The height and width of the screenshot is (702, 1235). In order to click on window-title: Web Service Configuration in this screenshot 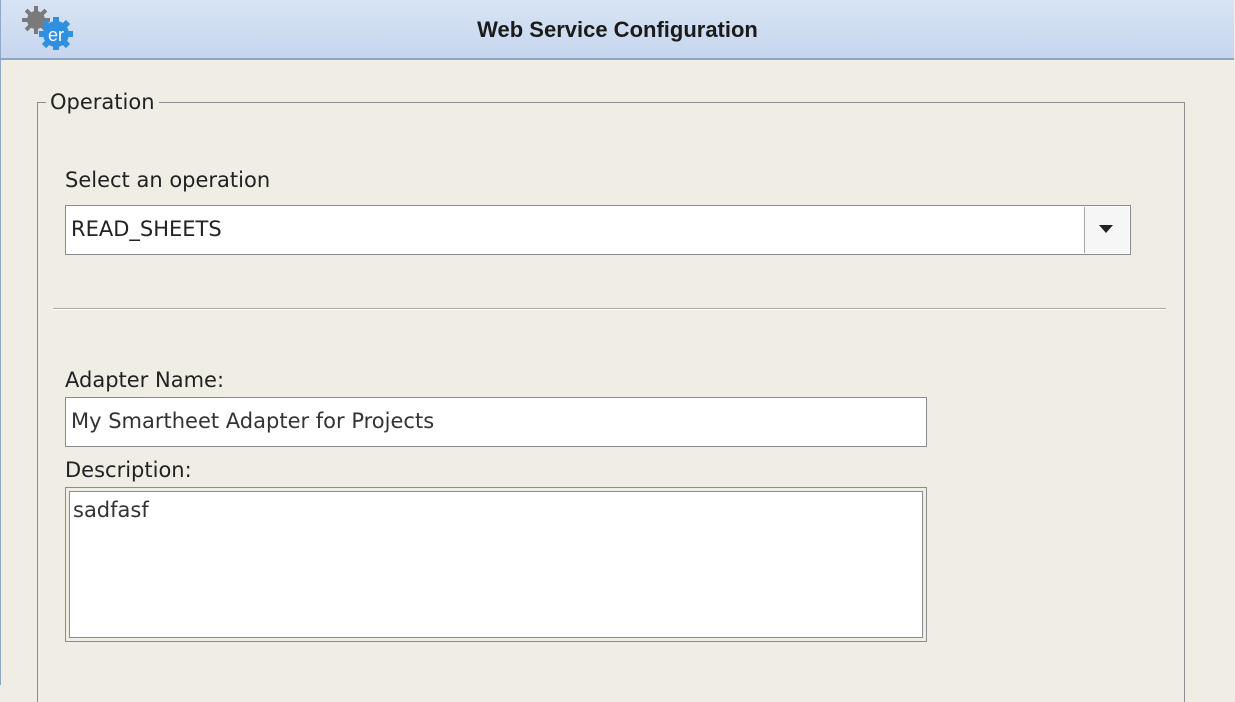, I will do `click(617, 29)`.